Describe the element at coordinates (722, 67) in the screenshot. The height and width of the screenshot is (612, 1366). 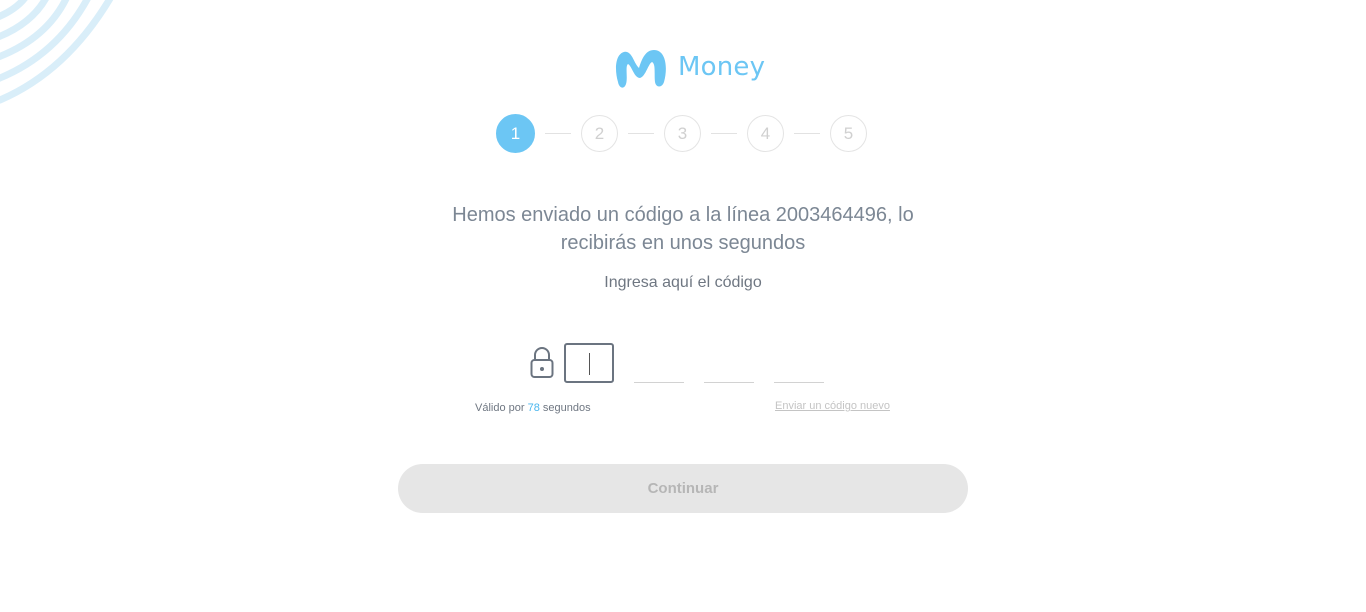
I see `brand-name: Money` at that location.